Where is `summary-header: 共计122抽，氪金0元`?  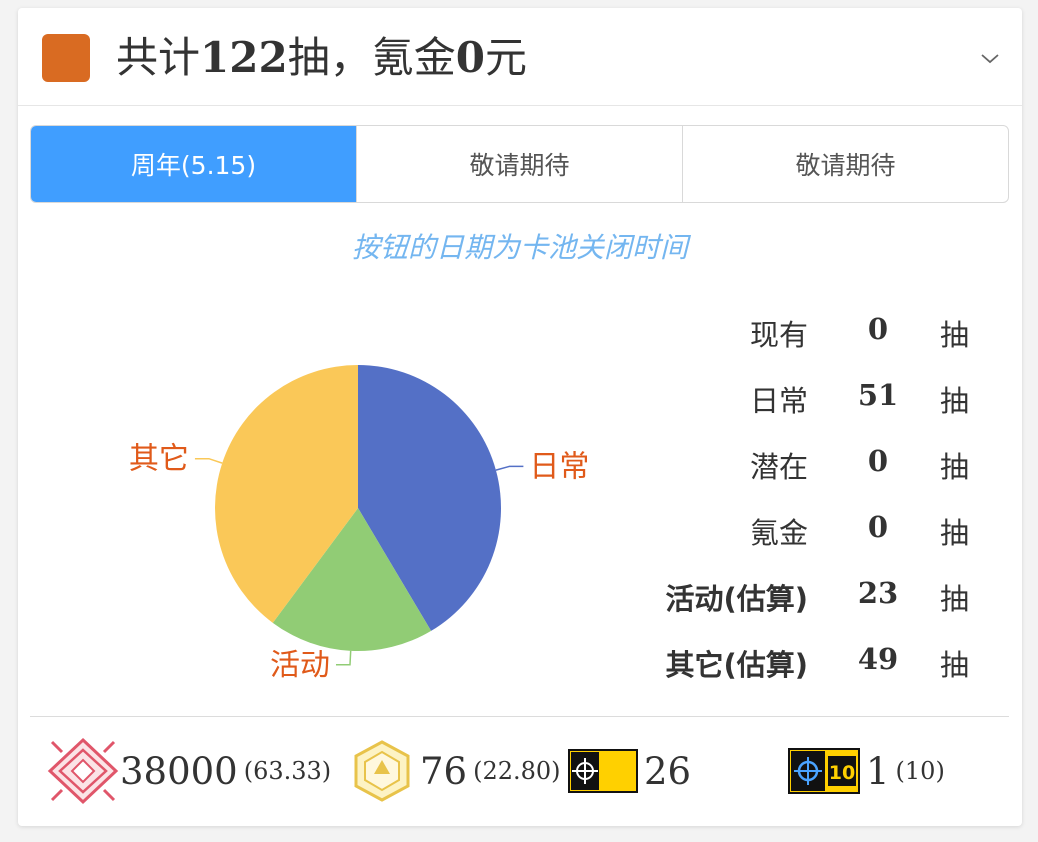
summary-header: 共计122抽，氪金0元 is located at coordinates (520, 57).